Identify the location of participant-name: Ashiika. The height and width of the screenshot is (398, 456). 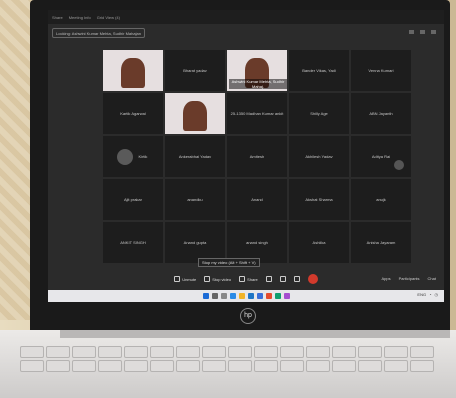
(319, 242).